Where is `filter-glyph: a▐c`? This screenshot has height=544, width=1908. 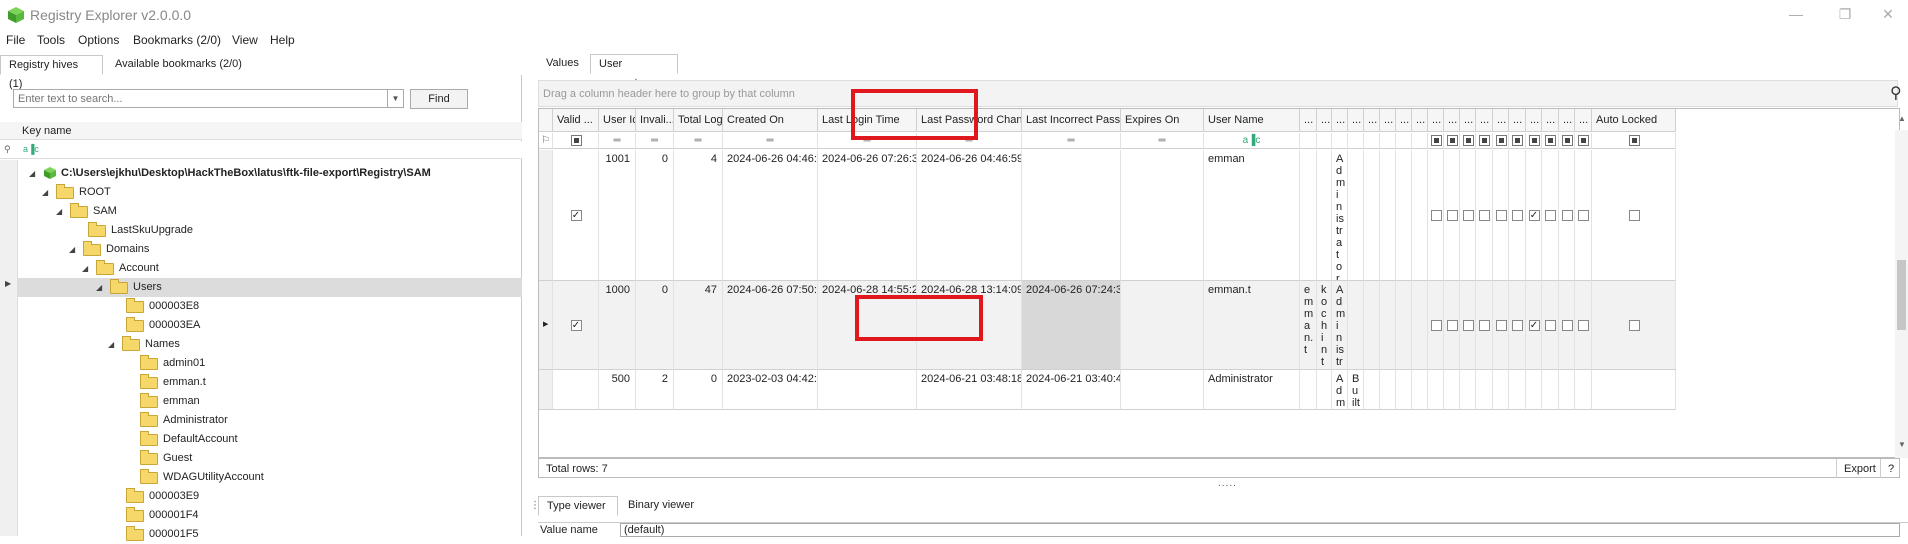 filter-glyph: a▐c is located at coordinates (31, 149).